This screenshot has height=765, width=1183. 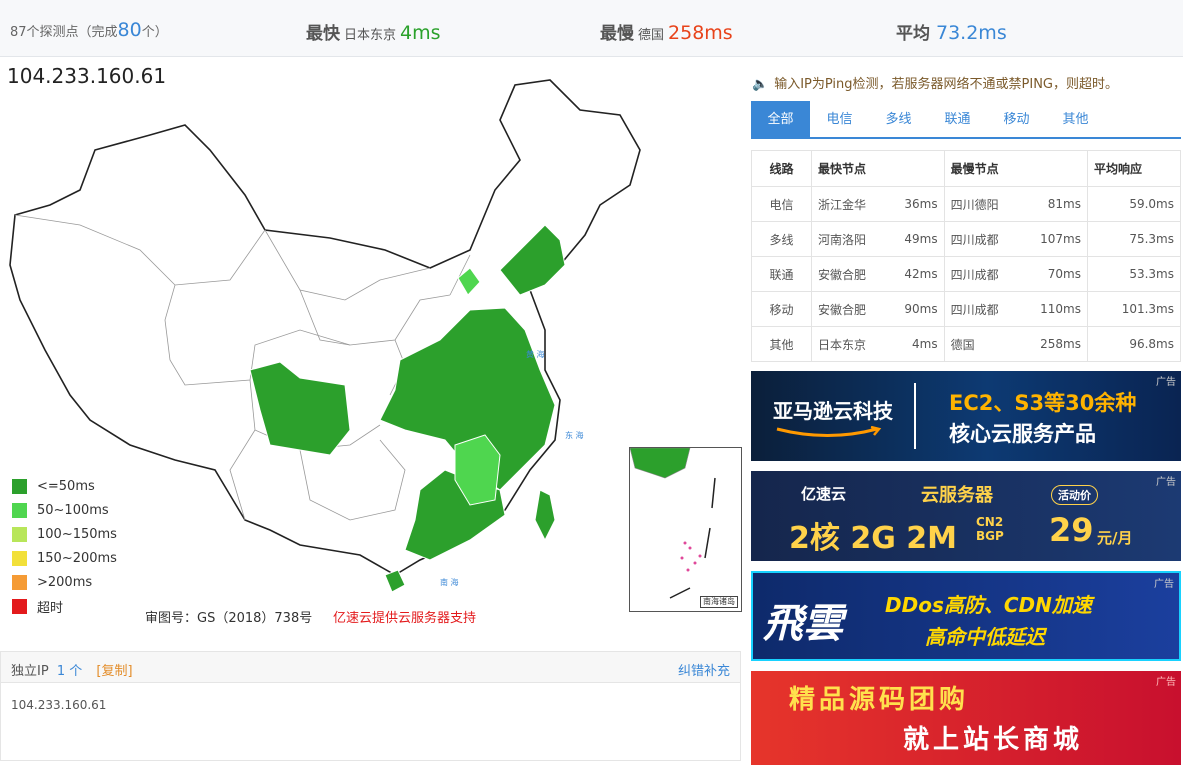 What do you see at coordinates (373, 33) in the screenshot?
I see `fastest-summary: 最快 日本东京 4ms` at bounding box center [373, 33].